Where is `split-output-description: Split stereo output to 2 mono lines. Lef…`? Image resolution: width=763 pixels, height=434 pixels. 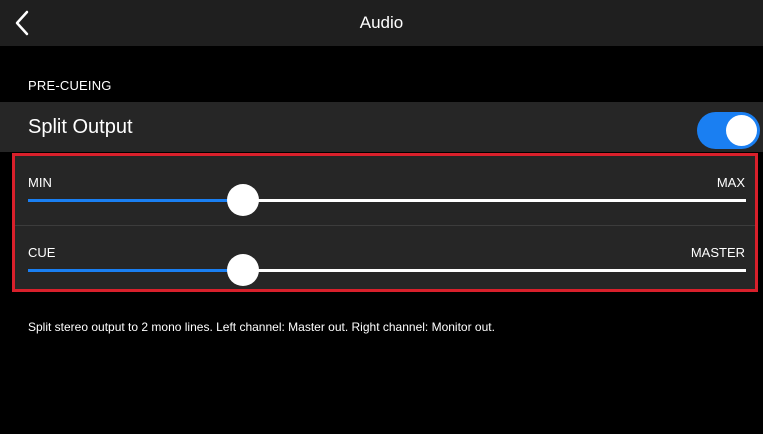 split-output-description: Split stereo output to 2 mono lines. Lef… is located at coordinates (261, 327).